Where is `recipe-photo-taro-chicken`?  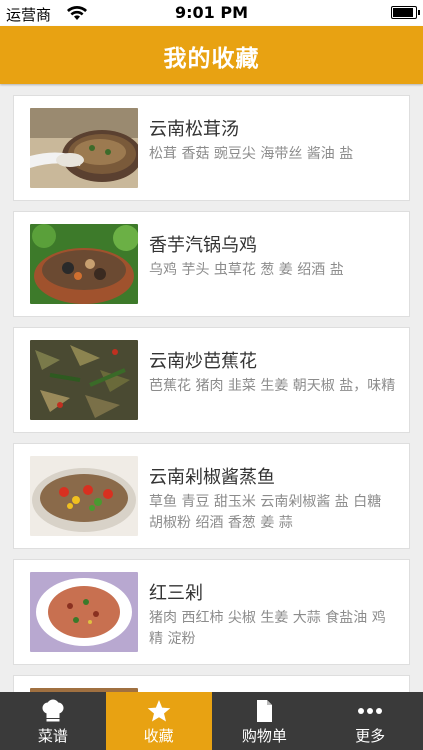
recipe-photo-taro-chicken is located at coordinates (84, 264).